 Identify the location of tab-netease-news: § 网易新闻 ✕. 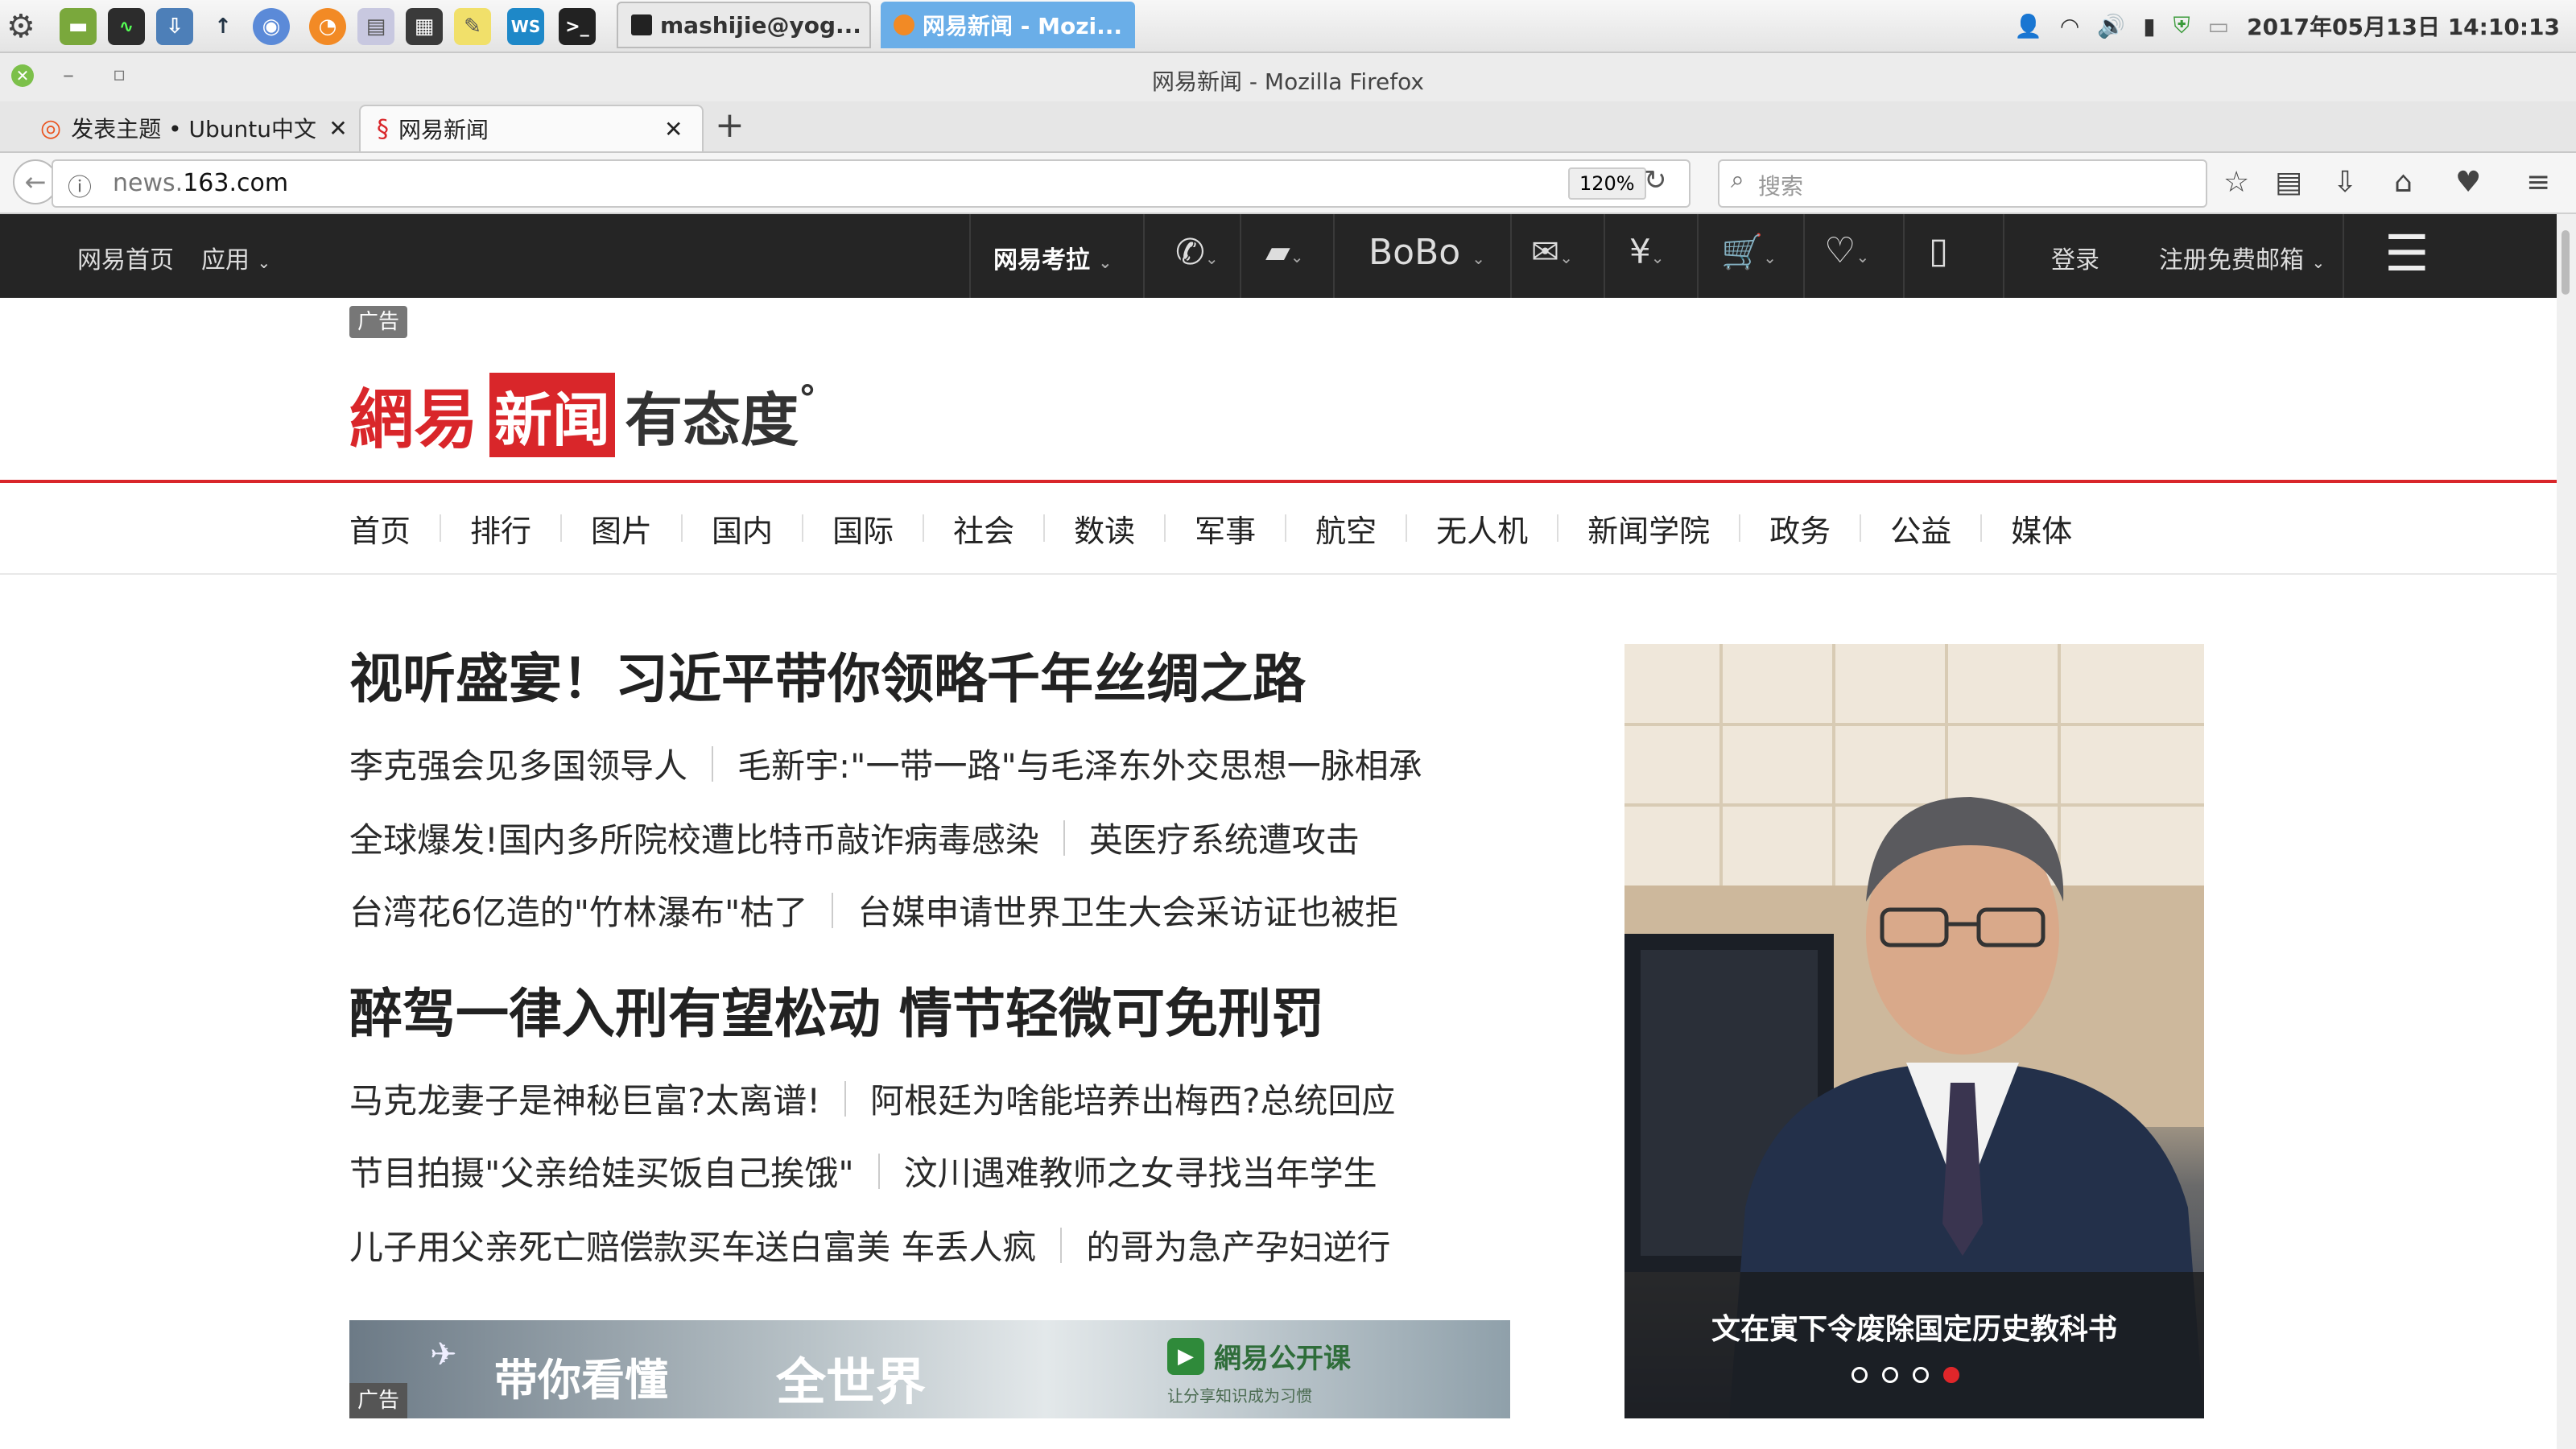
(531, 128).